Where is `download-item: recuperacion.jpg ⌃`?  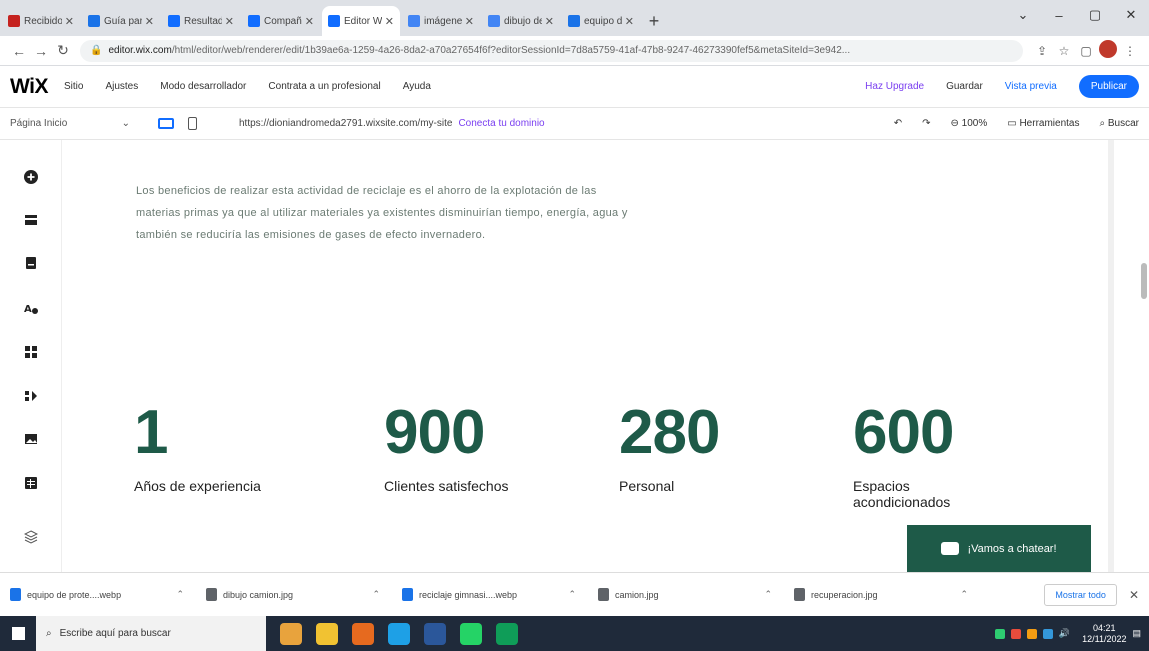 download-item: recuperacion.jpg ⌃ is located at coordinates (892, 594).